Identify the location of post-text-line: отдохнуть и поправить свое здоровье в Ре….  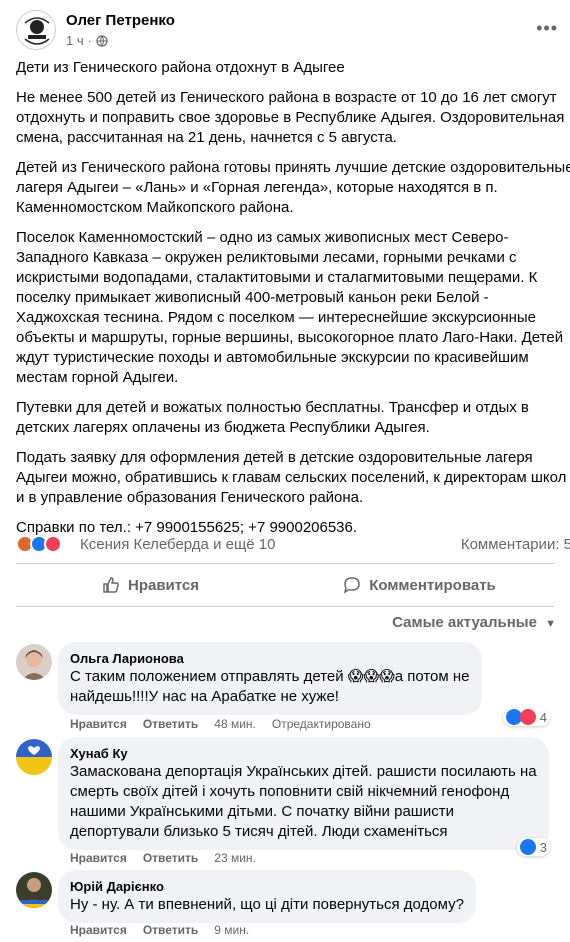
(290, 117).